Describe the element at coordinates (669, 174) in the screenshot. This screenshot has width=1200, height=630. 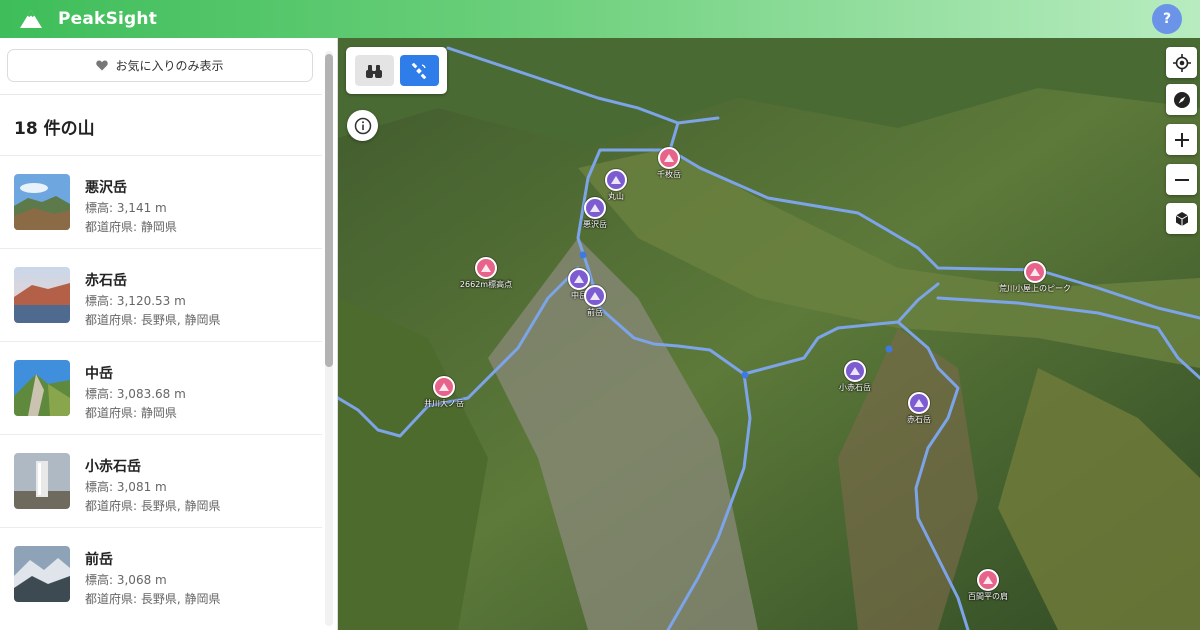
I see `peak-marker-label: 千枚岳` at that location.